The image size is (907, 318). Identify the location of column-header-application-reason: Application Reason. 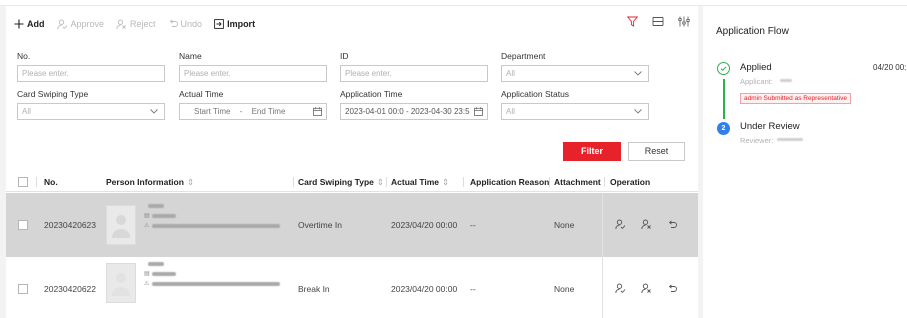
(509, 182).